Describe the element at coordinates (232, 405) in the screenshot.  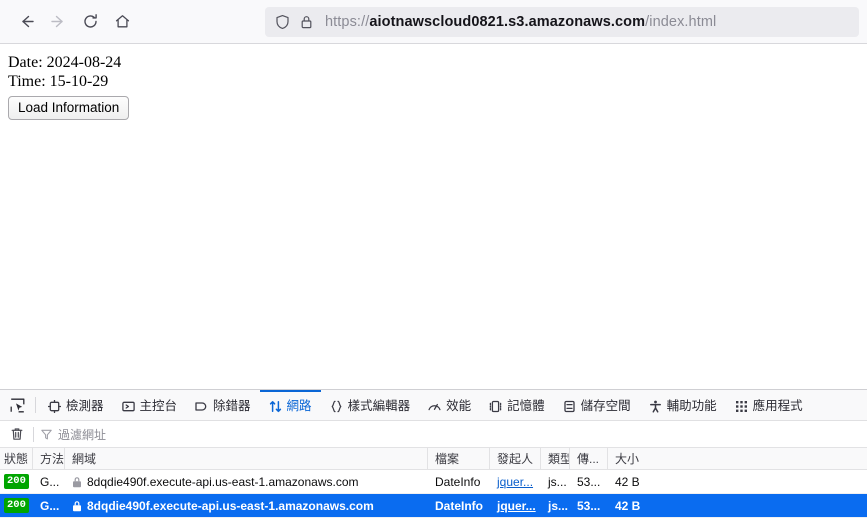
I see `tab-label: 除錯器` at that location.